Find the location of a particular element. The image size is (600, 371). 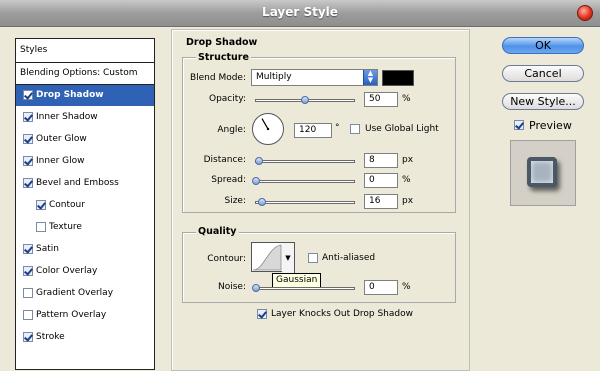

contour-preview is located at coordinates (267, 257).